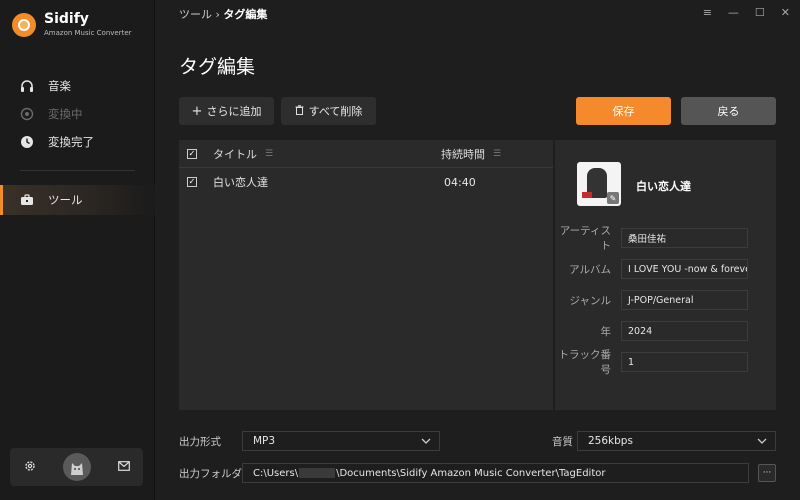 This screenshot has height=500, width=800. I want to click on field-album: アルバム I LOVE YOU -now & foreve, so click(666, 269).